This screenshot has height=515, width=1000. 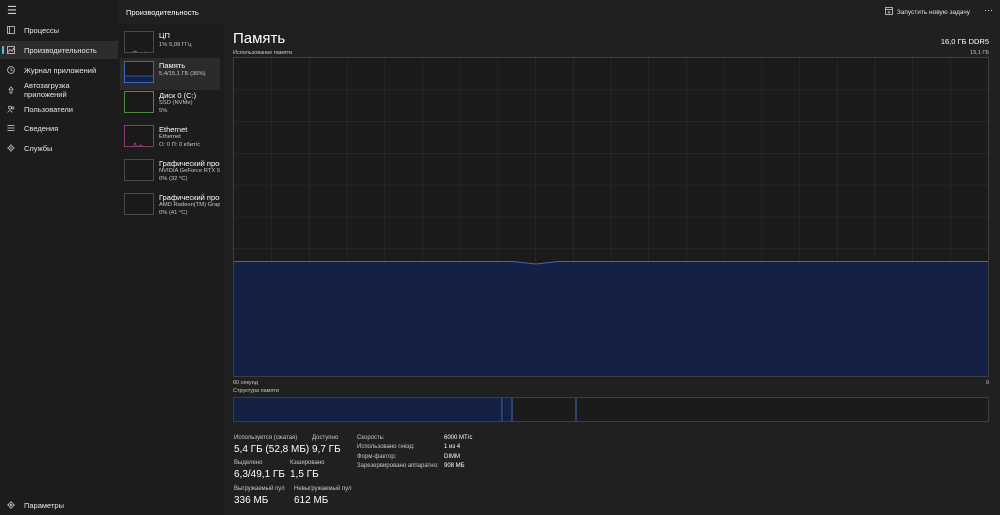 I want to click on detail-value: DIMM, so click(x=452, y=457).